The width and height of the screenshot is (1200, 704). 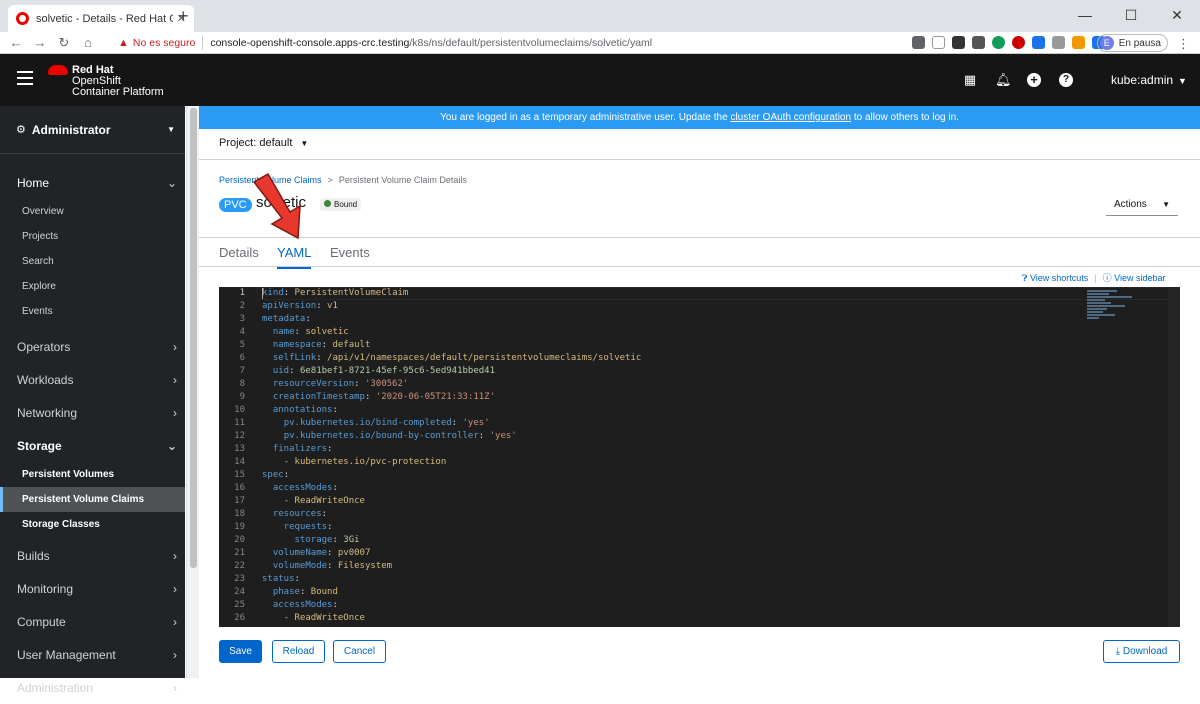 I want to click on view-sidebar-link: ⓘ View sidebar, so click(x=1134, y=278).